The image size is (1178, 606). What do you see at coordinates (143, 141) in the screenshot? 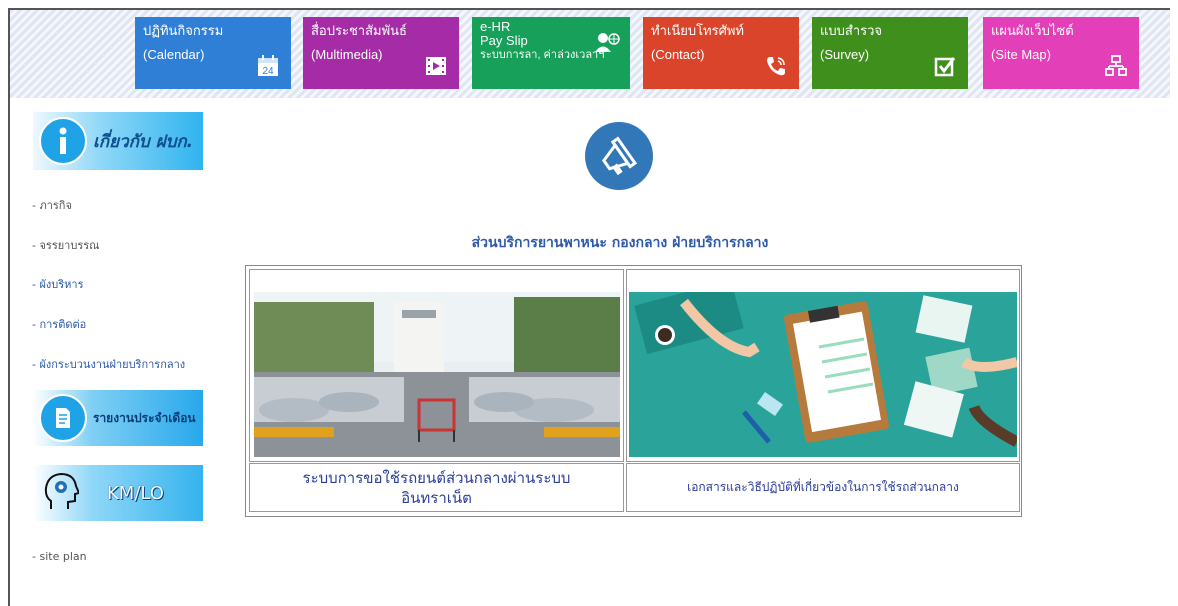
I see `about-banner-label: เกี่ยวกับ ฝบก.` at bounding box center [143, 141].